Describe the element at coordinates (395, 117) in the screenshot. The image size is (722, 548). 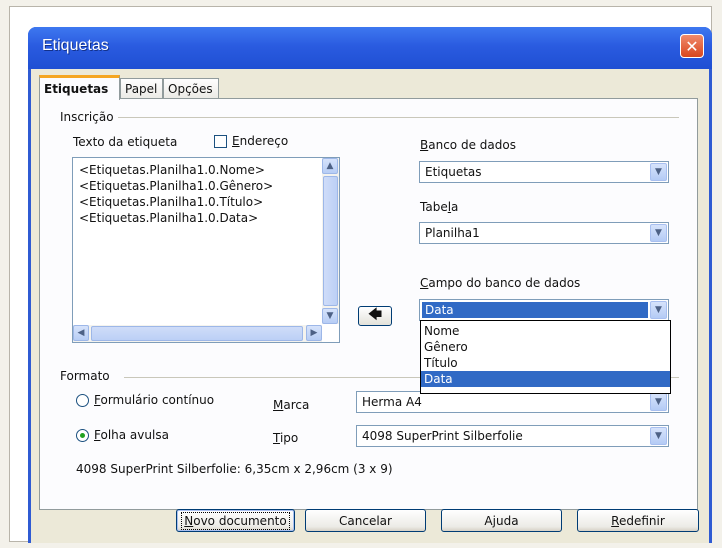
I see `inscricao-group-line` at that location.